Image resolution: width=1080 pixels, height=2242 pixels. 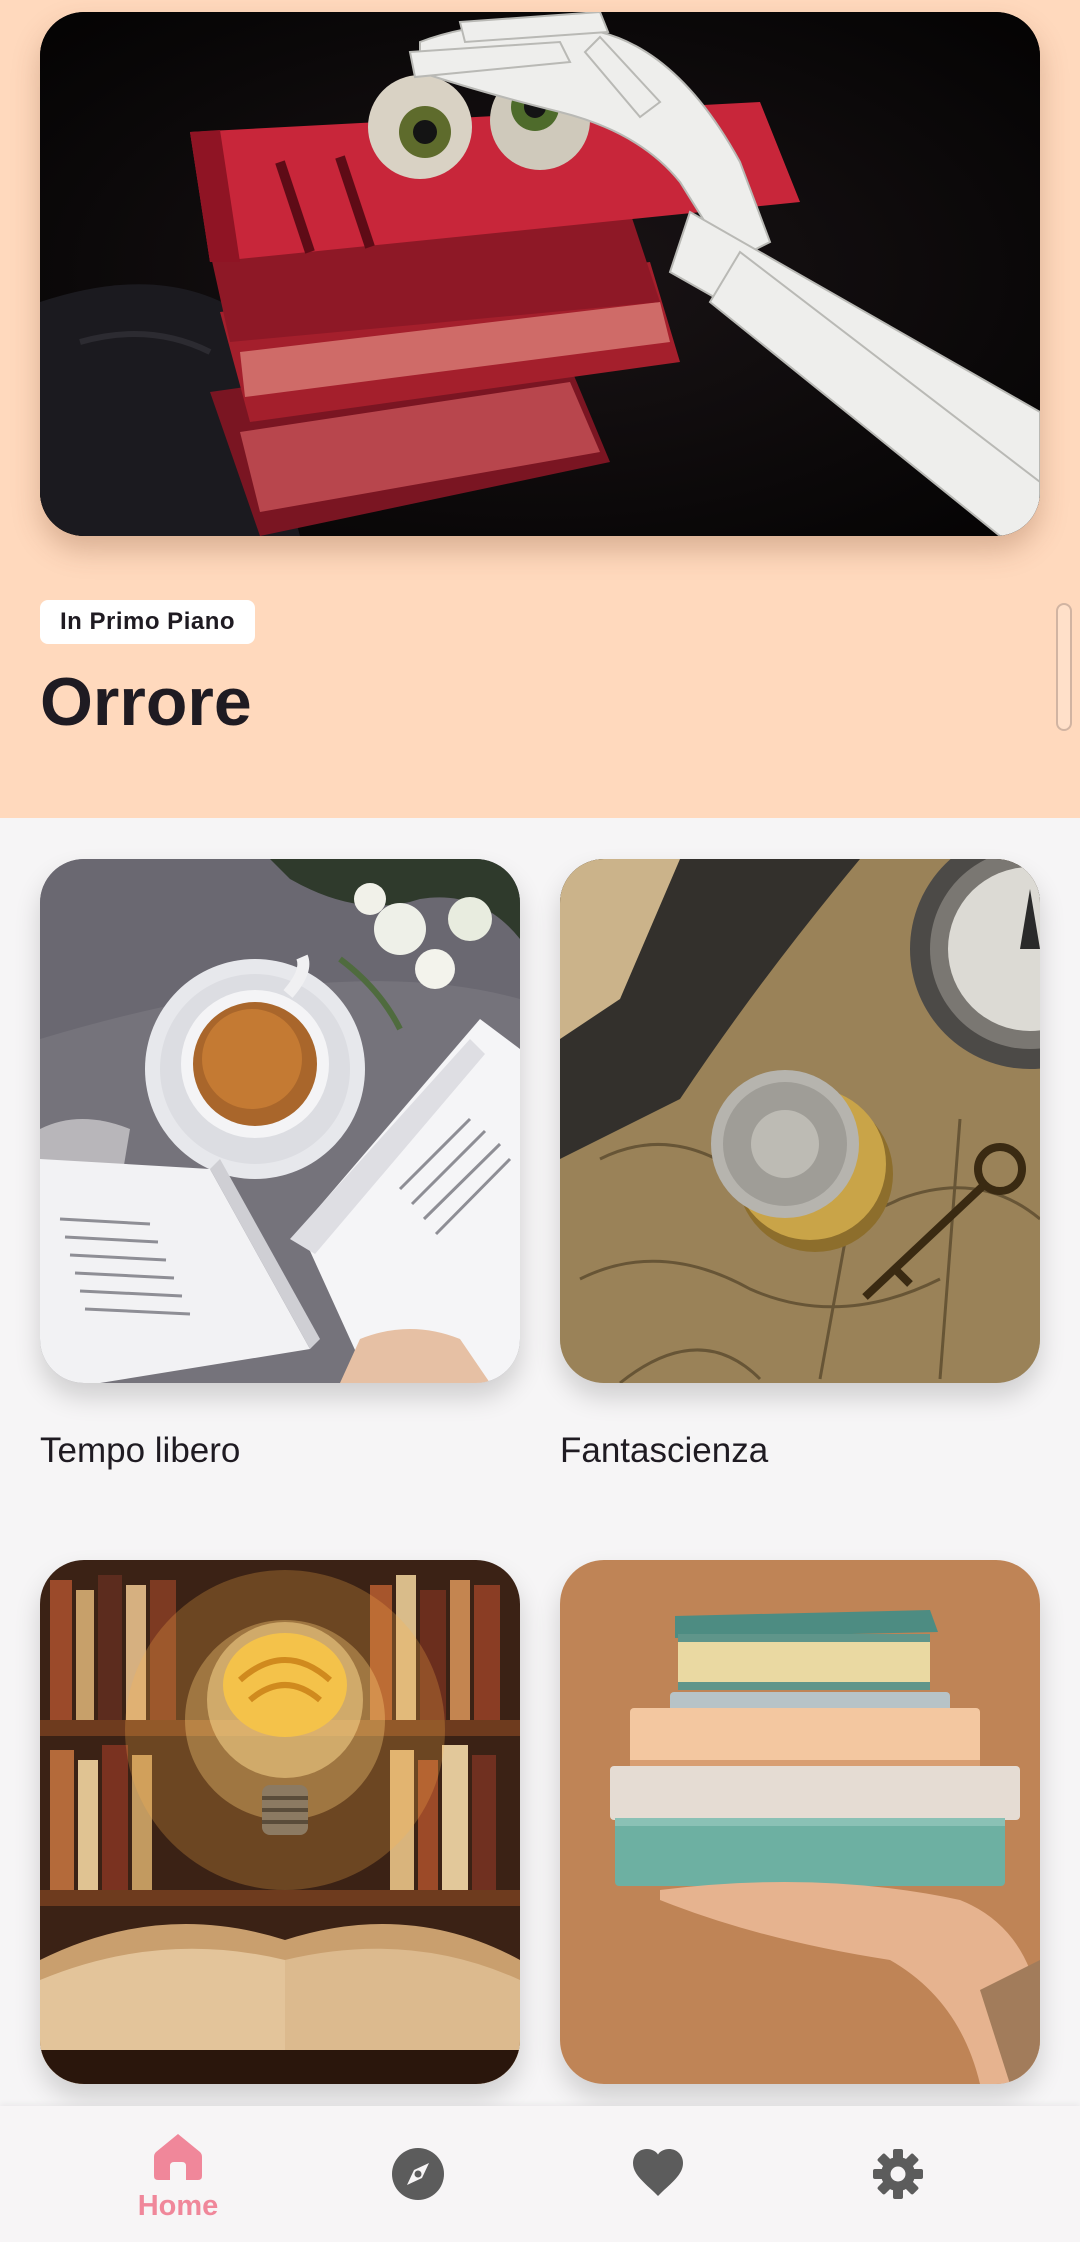 What do you see at coordinates (800, 1121) in the screenshot?
I see `category-image-map-coins` at bounding box center [800, 1121].